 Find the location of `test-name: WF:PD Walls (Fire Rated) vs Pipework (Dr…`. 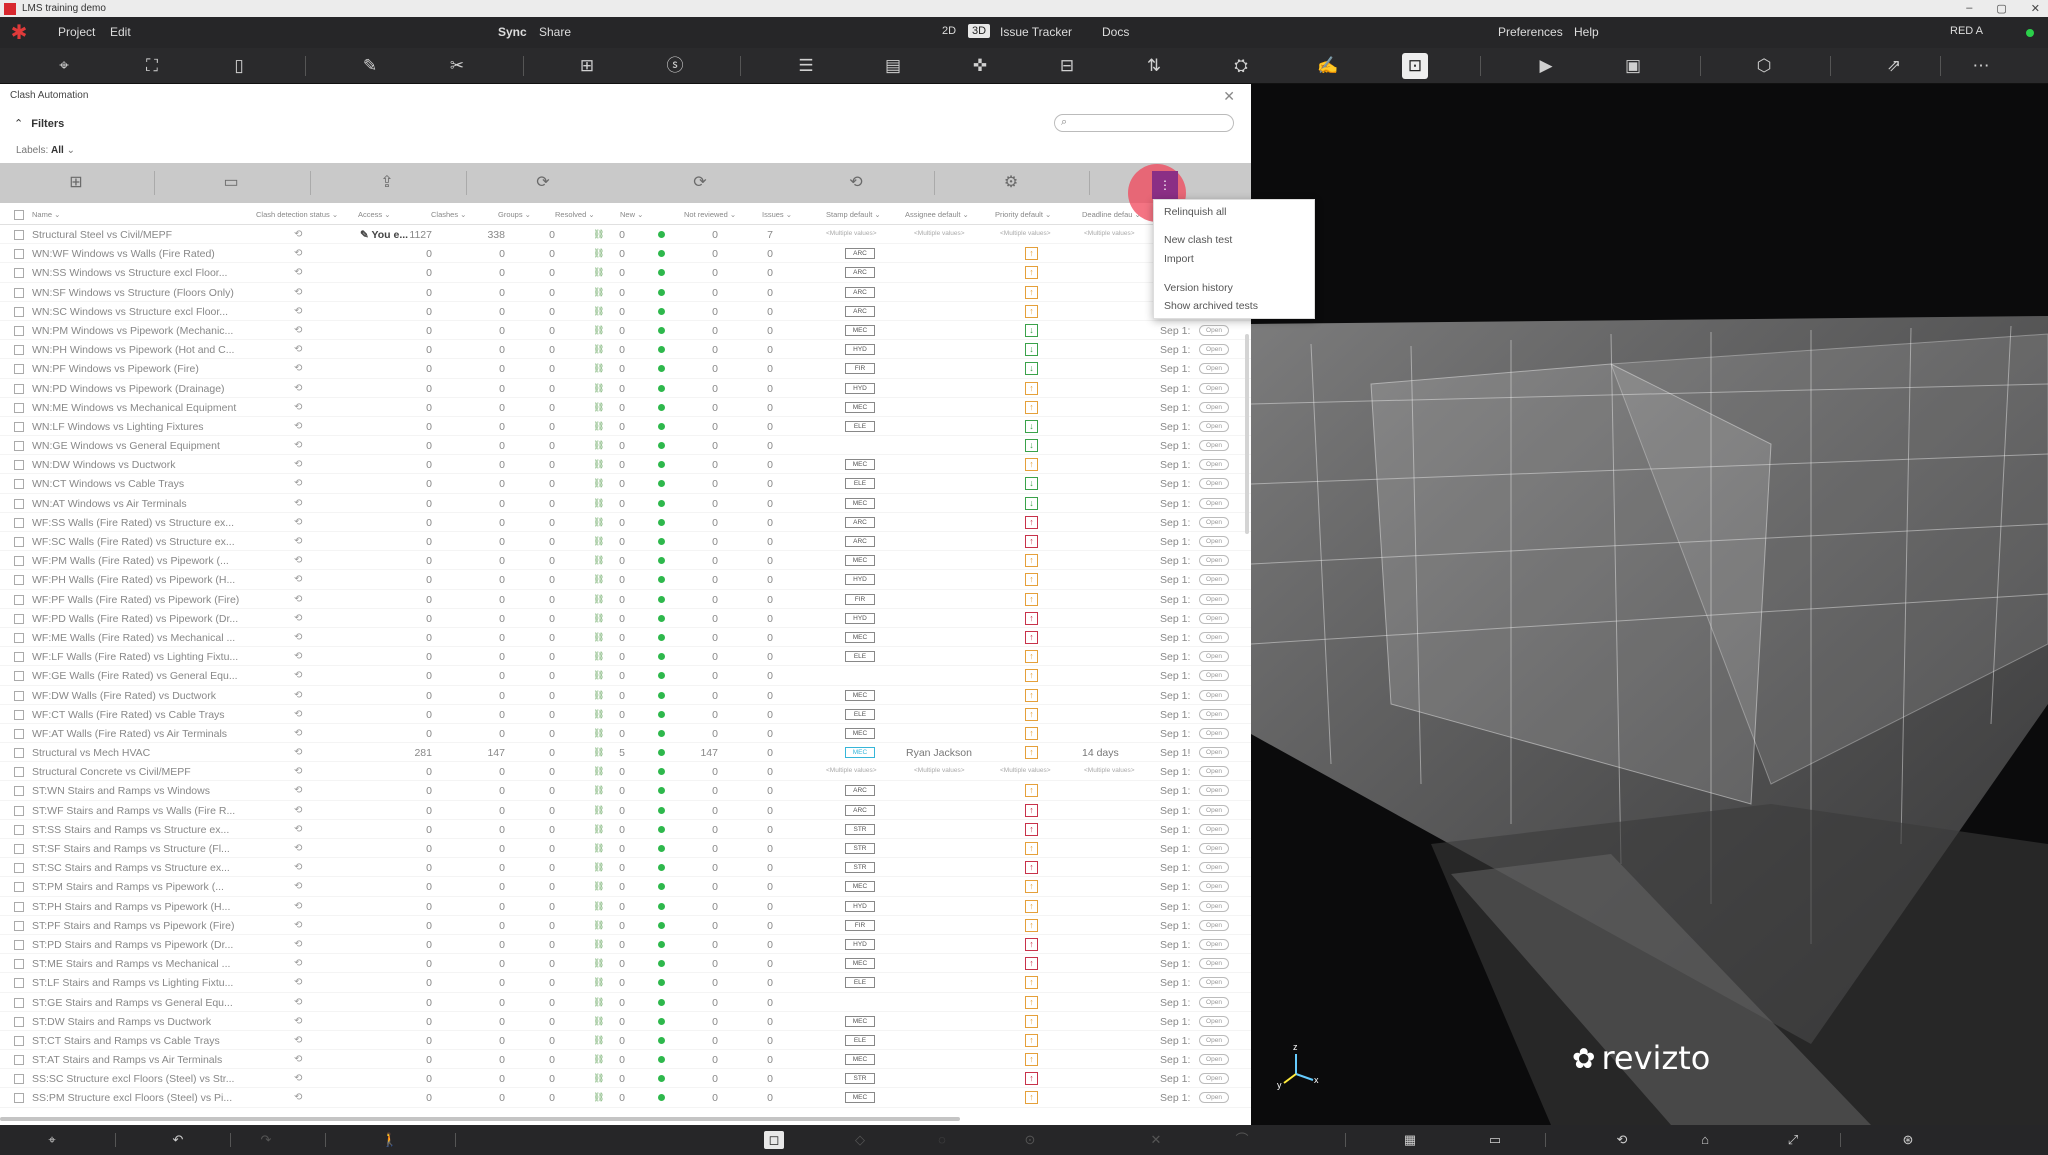

test-name: WF:PD Walls (Fire Rated) vs Pipework (Dr… is located at coordinates (137, 619).